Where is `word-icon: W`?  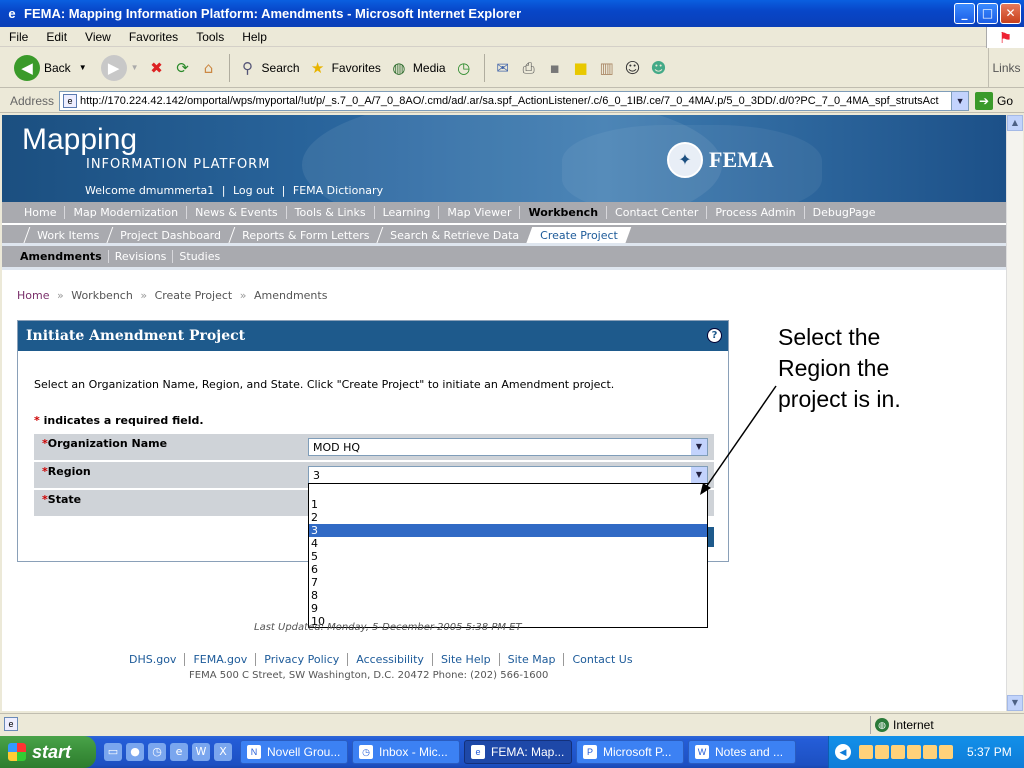 word-icon: W is located at coordinates (201, 752).